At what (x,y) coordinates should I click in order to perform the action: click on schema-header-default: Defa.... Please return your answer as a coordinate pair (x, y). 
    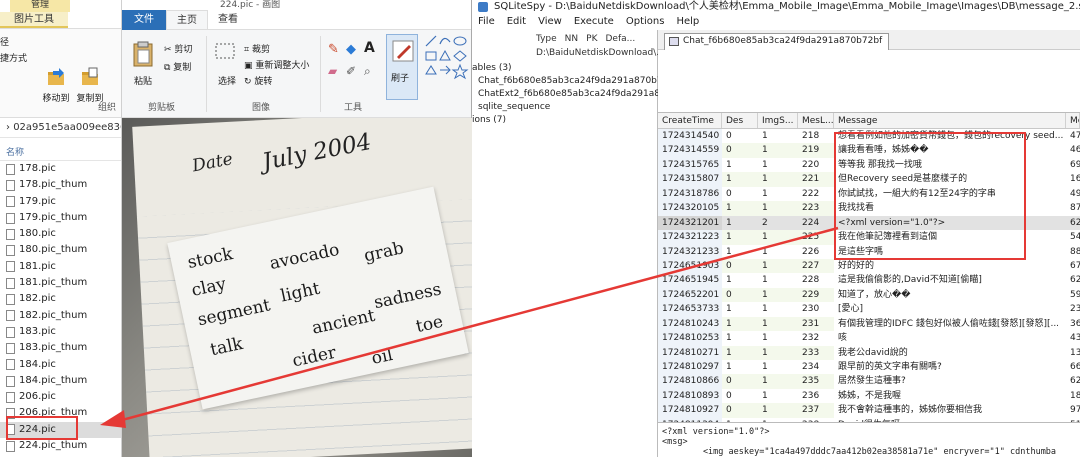
    Looking at the image, I should click on (620, 39).